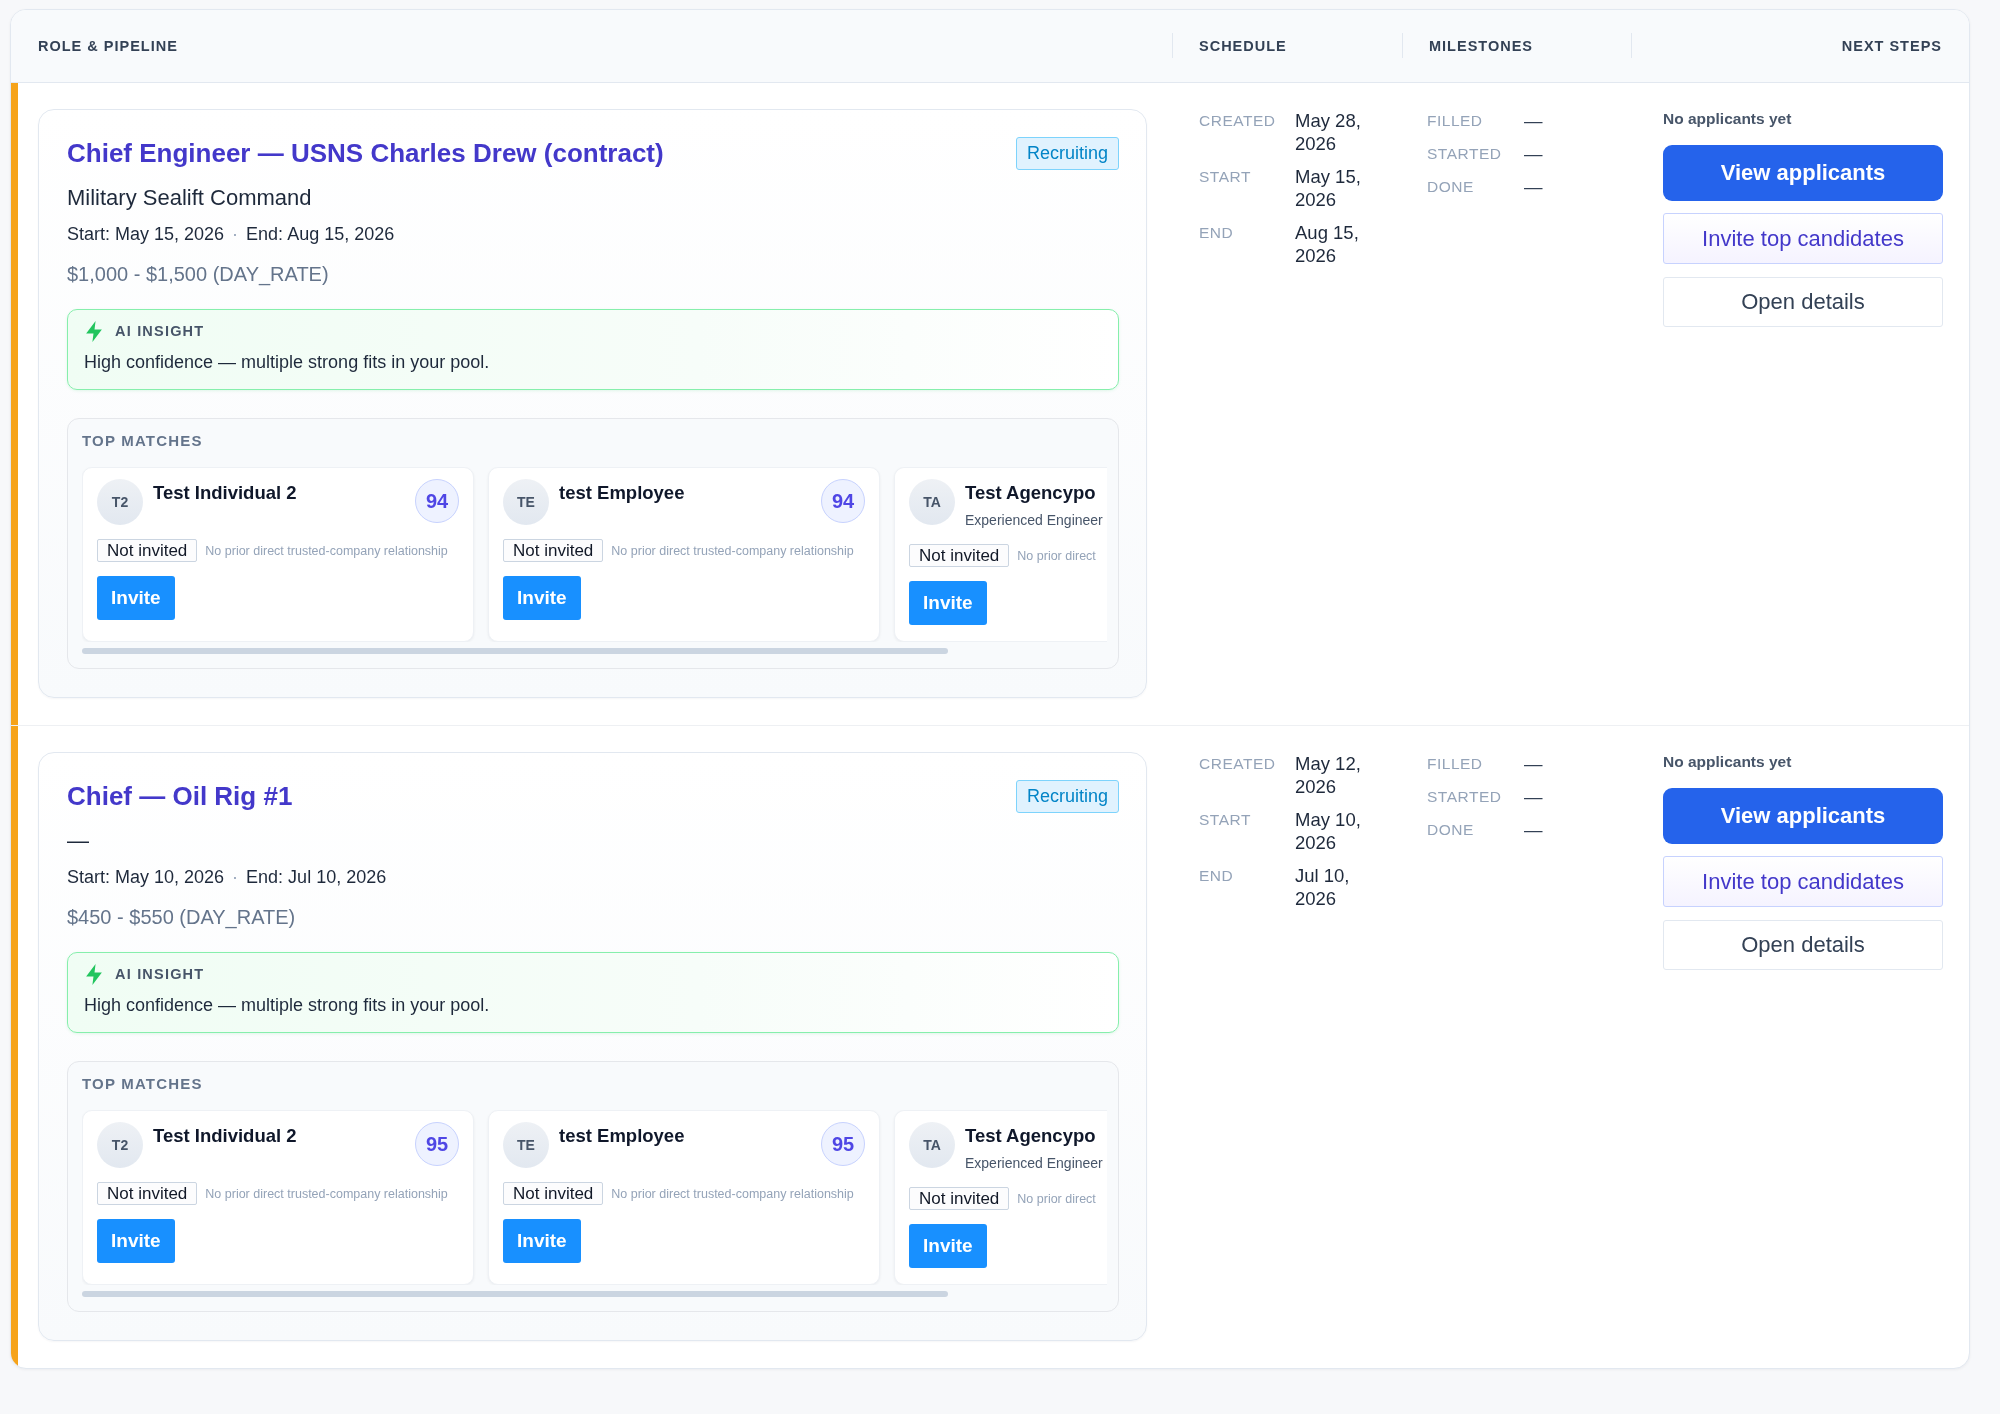 Image resolution: width=2000 pixels, height=1414 pixels. I want to click on column-header: MILESTONES, so click(1481, 46).